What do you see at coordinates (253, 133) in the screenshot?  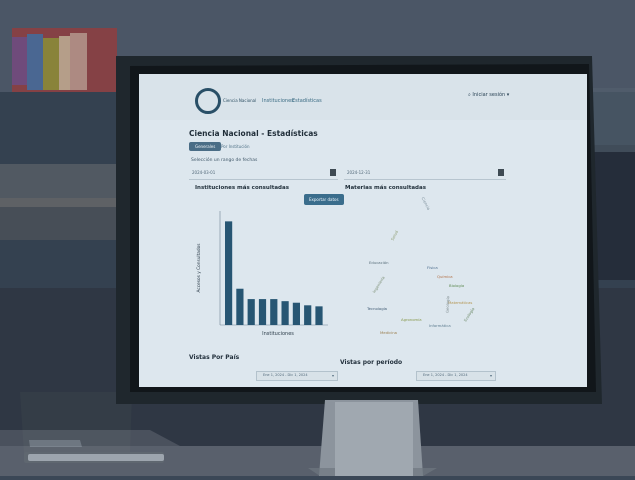 I see `page-title: Ciencia Nacional - Estadísticas` at bounding box center [253, 133].